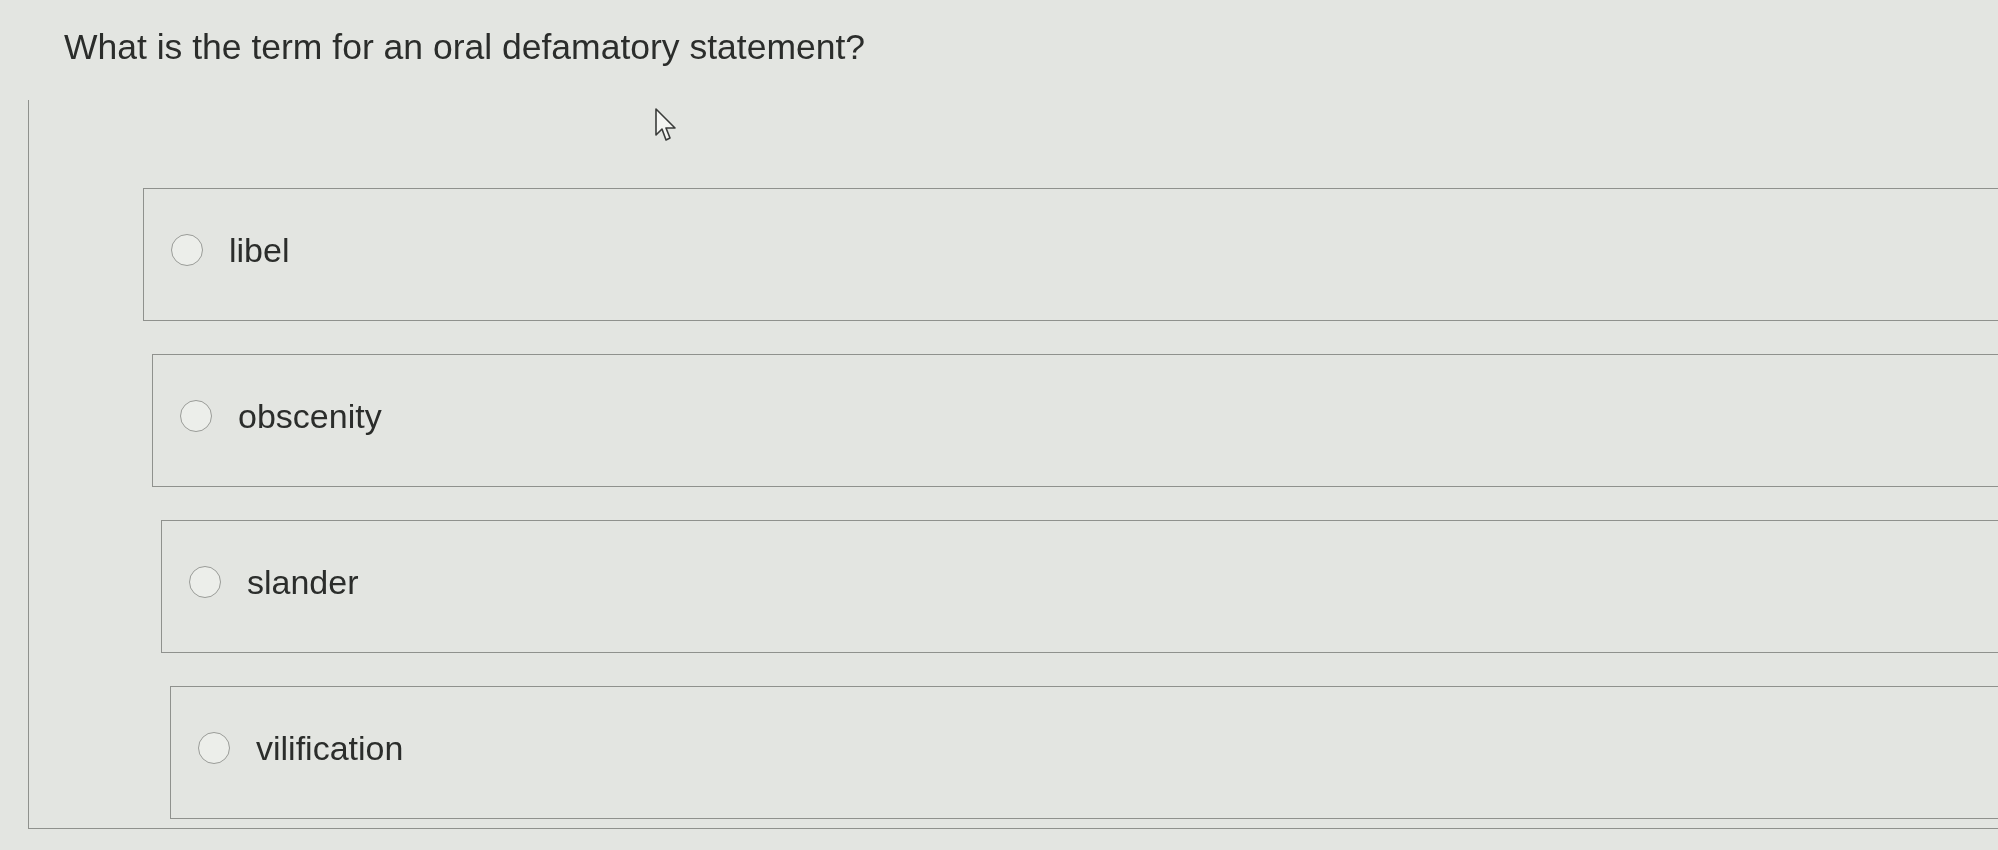  Describe the element at coordinates (1079, 586) in the screenshot. I see `answer-option: slander` at that location.